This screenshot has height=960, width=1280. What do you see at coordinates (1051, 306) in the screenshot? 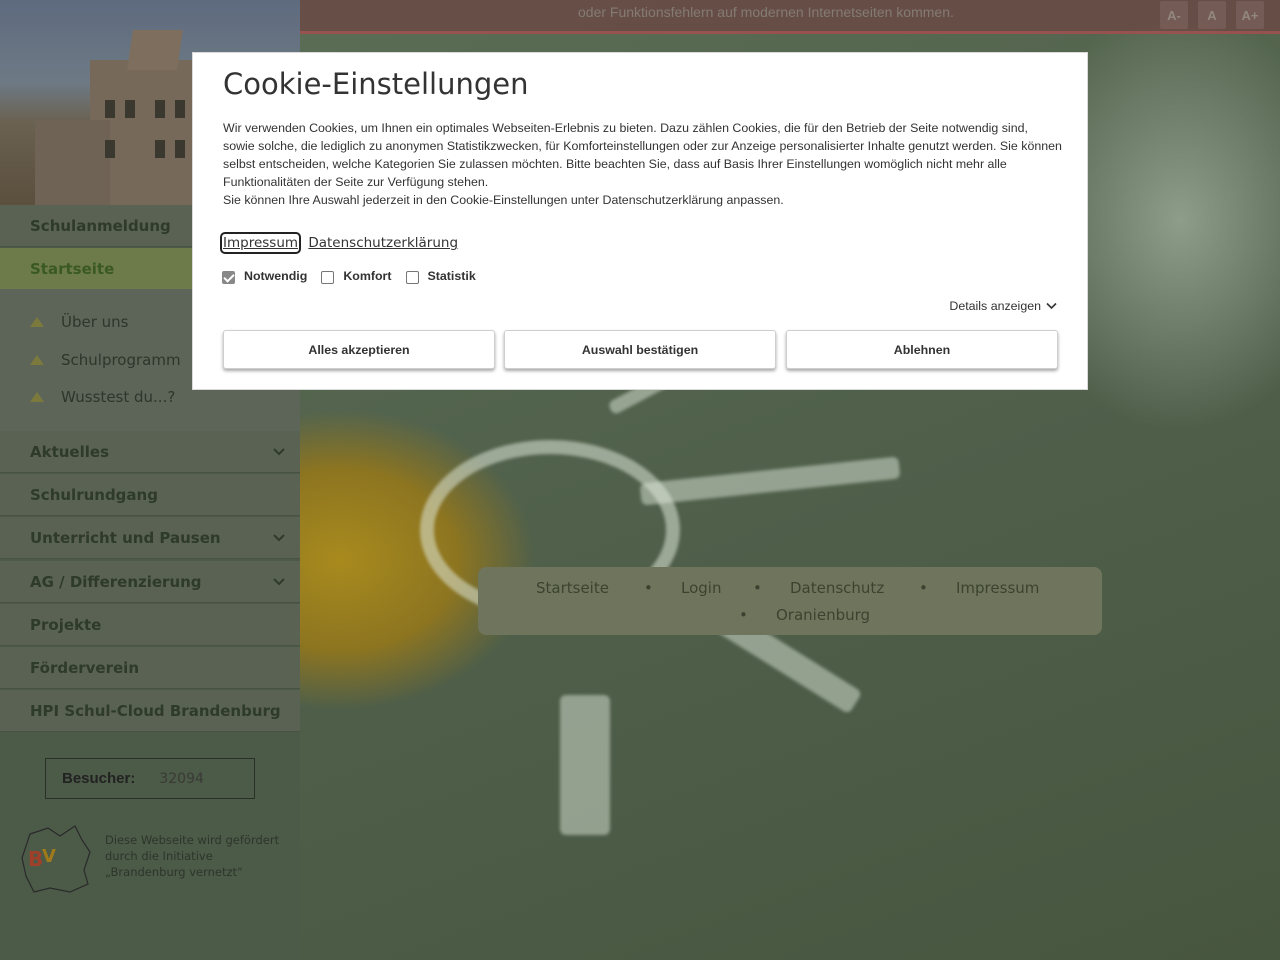
I see `chevron-down-icon` at bounding box center [1051, 306].